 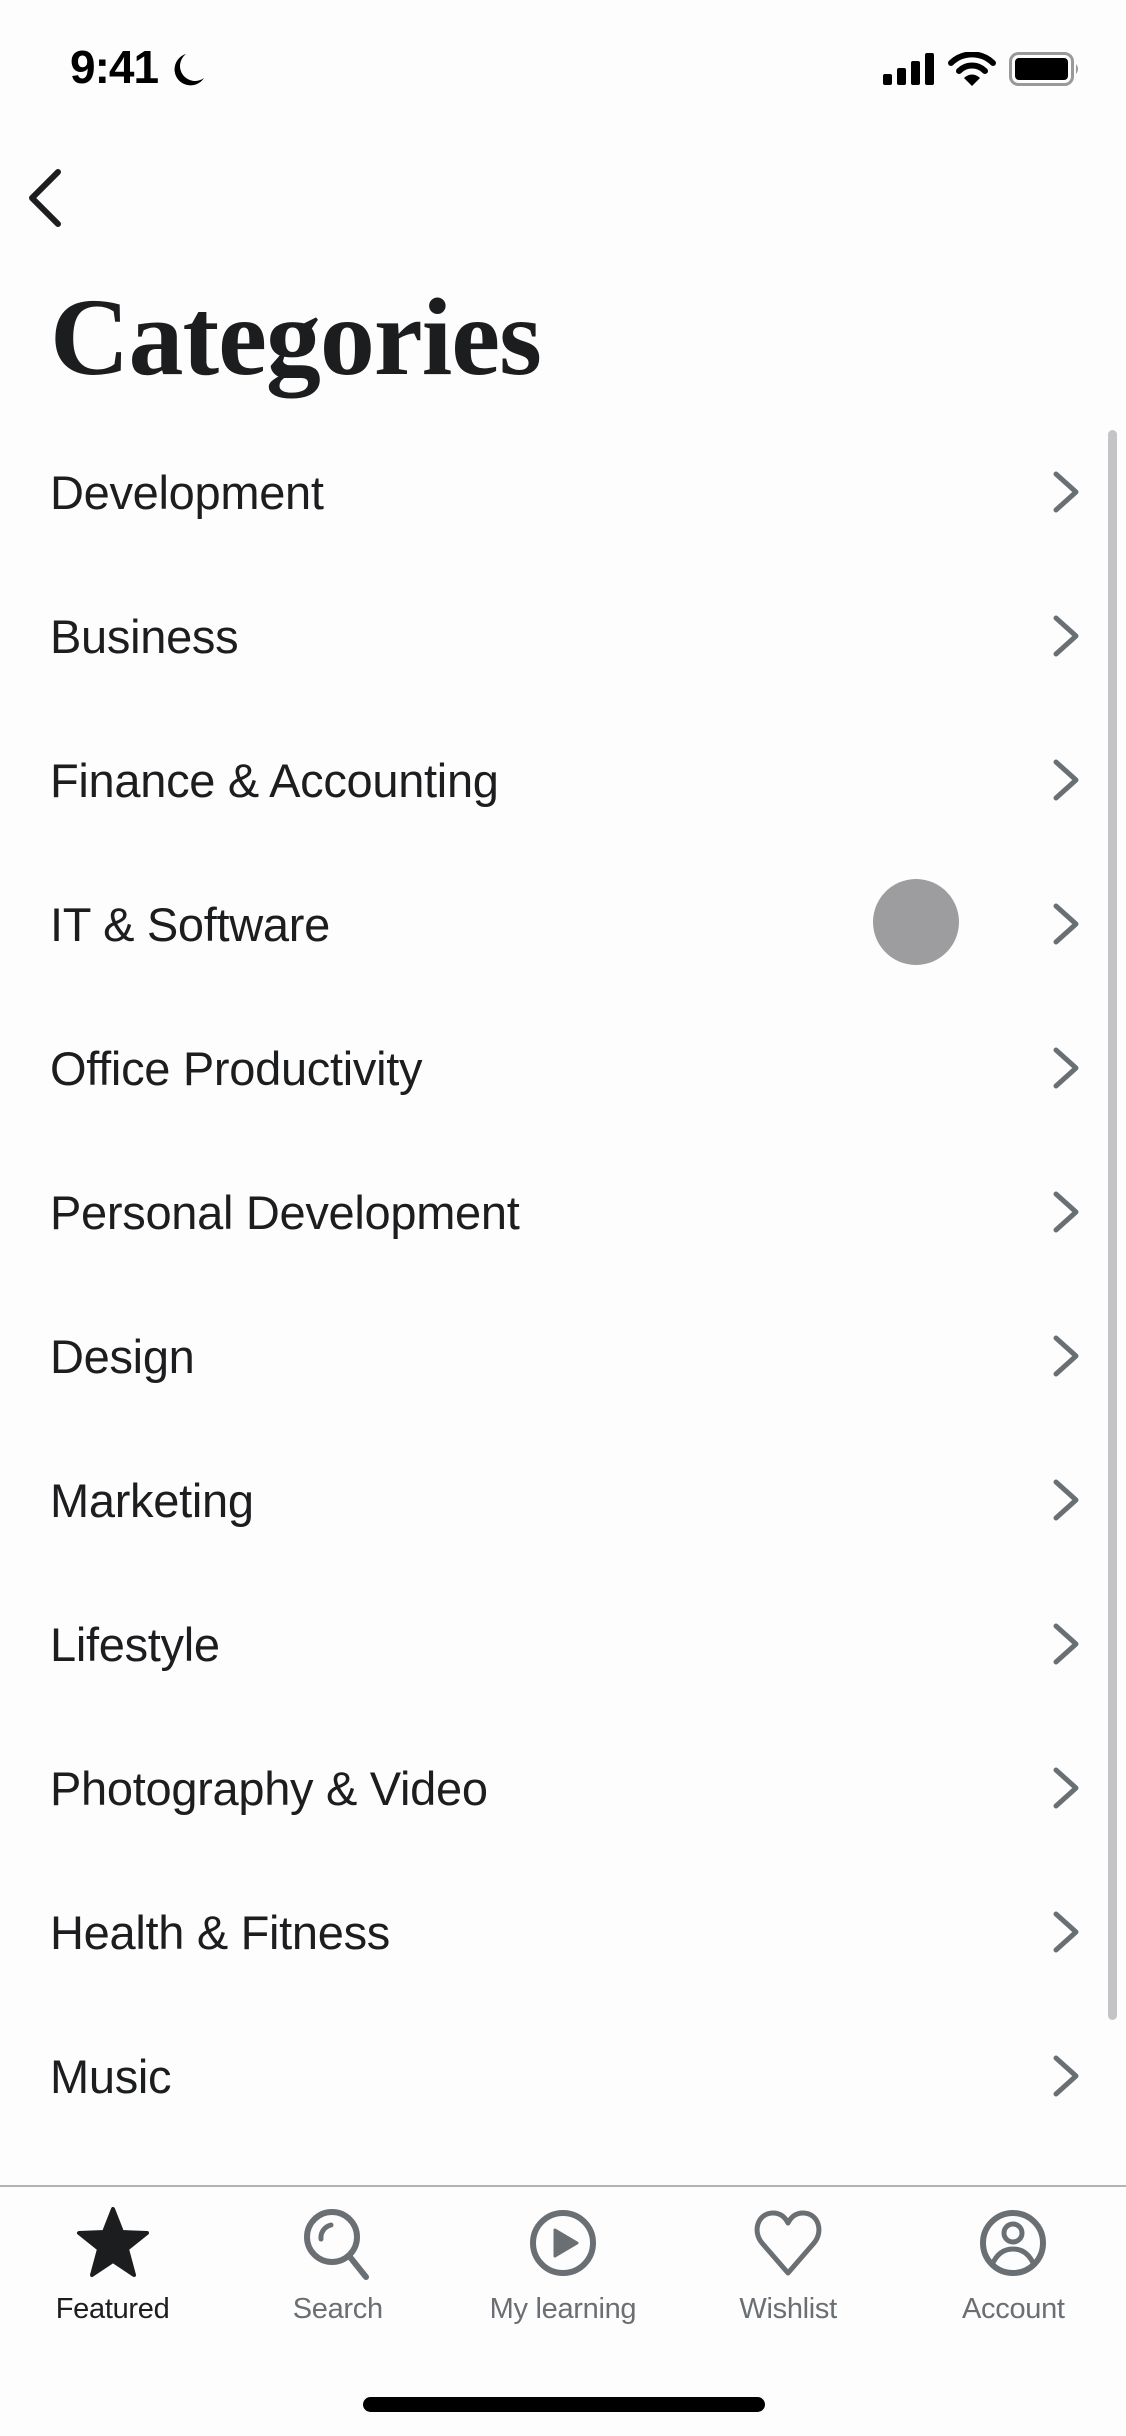 What do you see at coordinates (564, 2404) in the screenshot?
I see `home-indicator` at bounding box center [564, 2404].